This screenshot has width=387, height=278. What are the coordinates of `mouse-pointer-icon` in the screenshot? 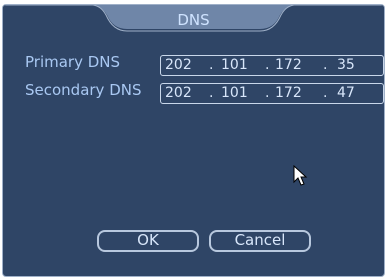 It's located at (300, 175).